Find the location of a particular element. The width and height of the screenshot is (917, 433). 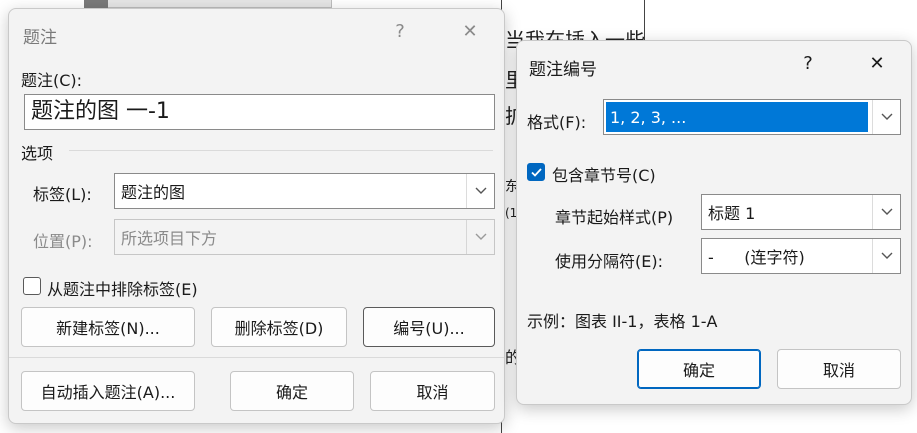

chapter-style-label: 章节起始样式(P) is located at coordinates (614, 217).